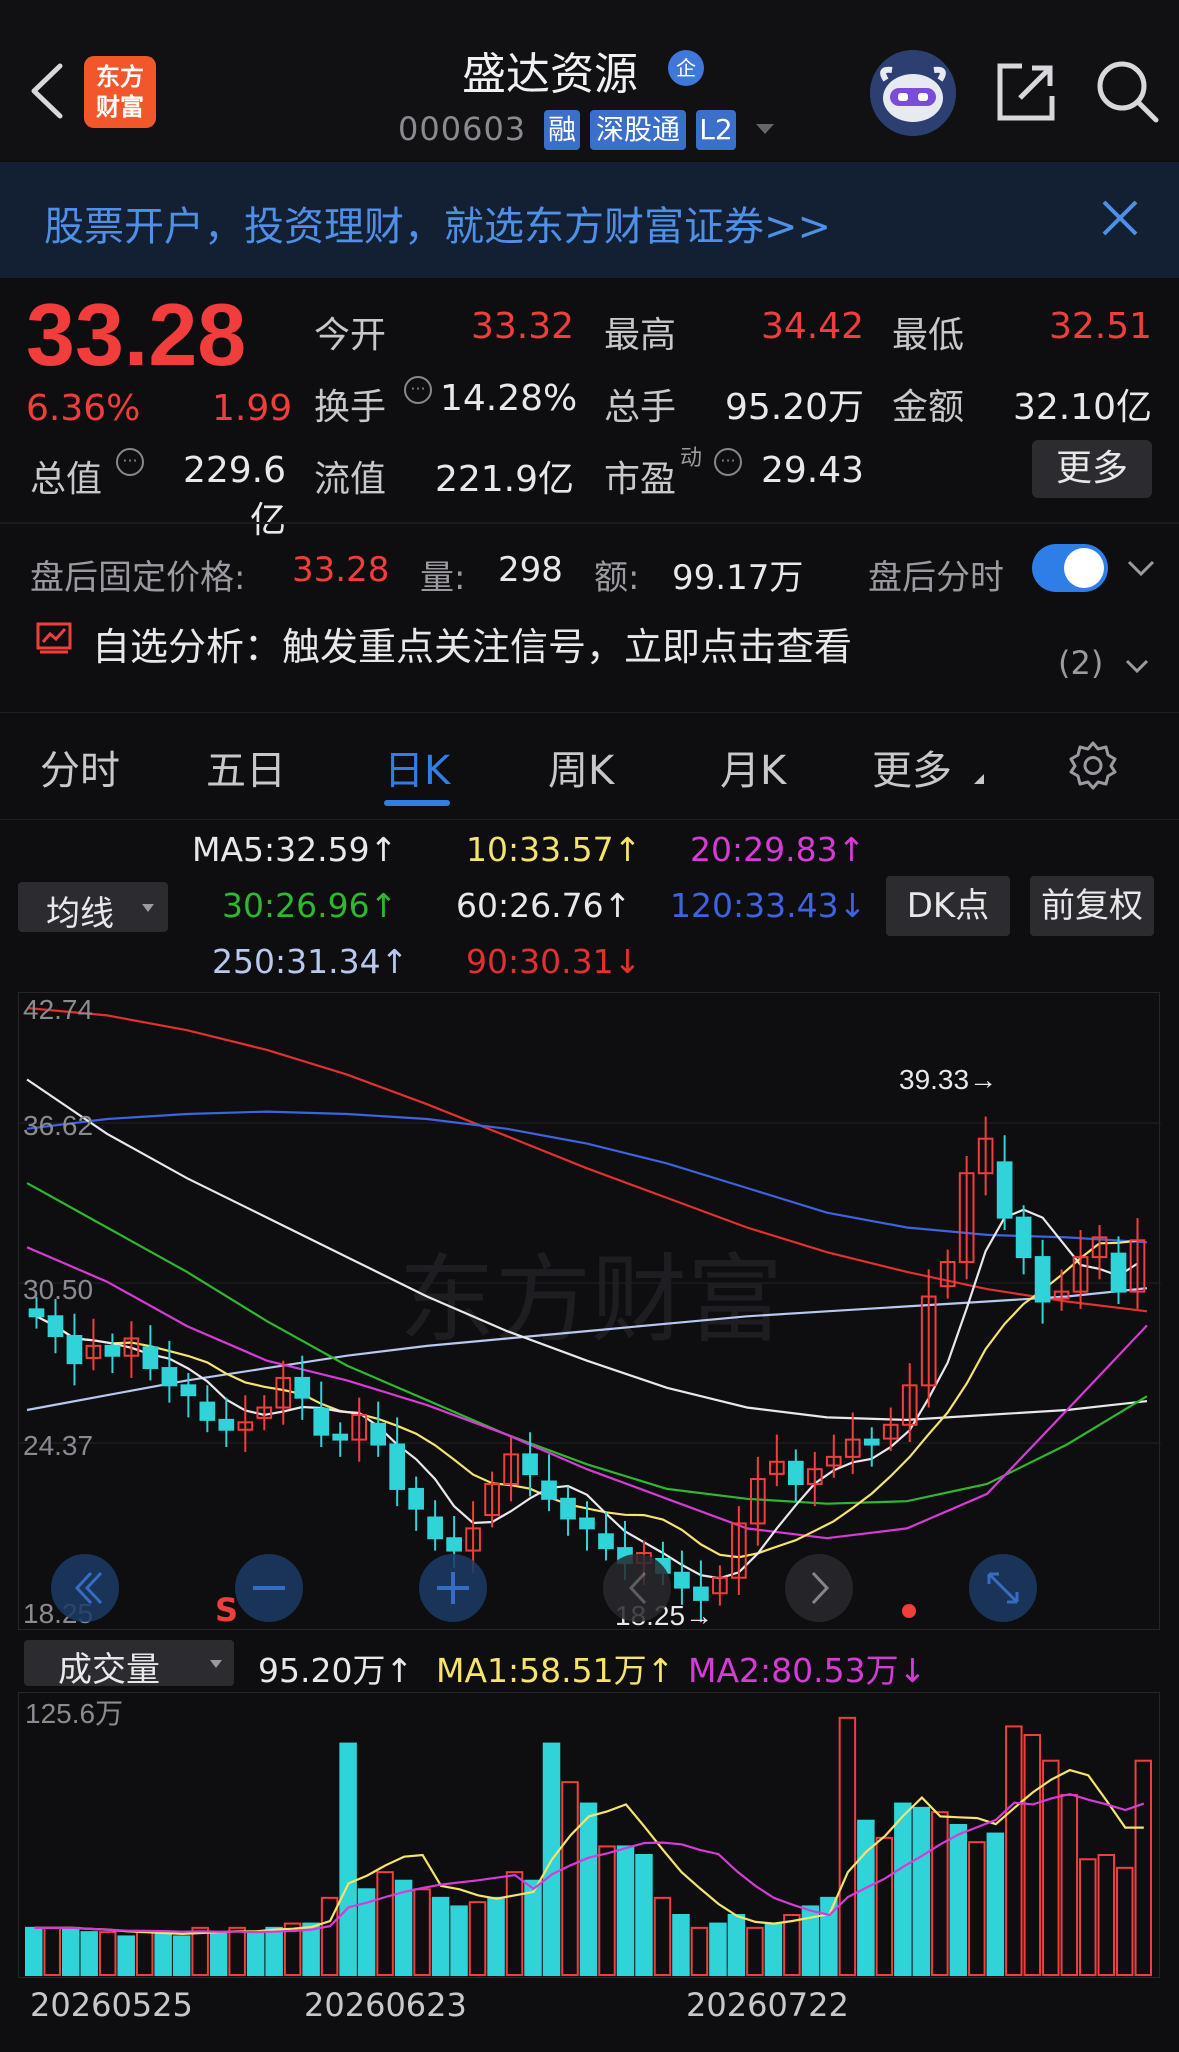 Image resolution: width=1179 pixels, height=2052 pixels. I want to click on open-label: 今开, so click(350, 335).